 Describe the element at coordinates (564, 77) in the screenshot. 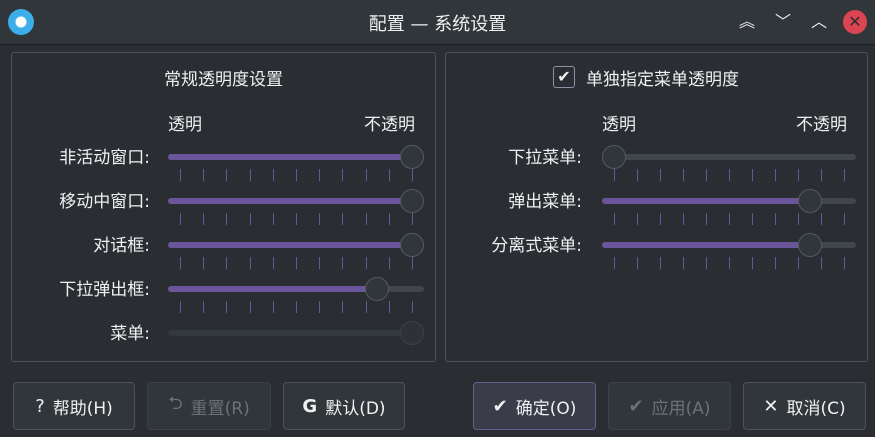

I see `menu-opacity-checkbox: ✔` at that location.